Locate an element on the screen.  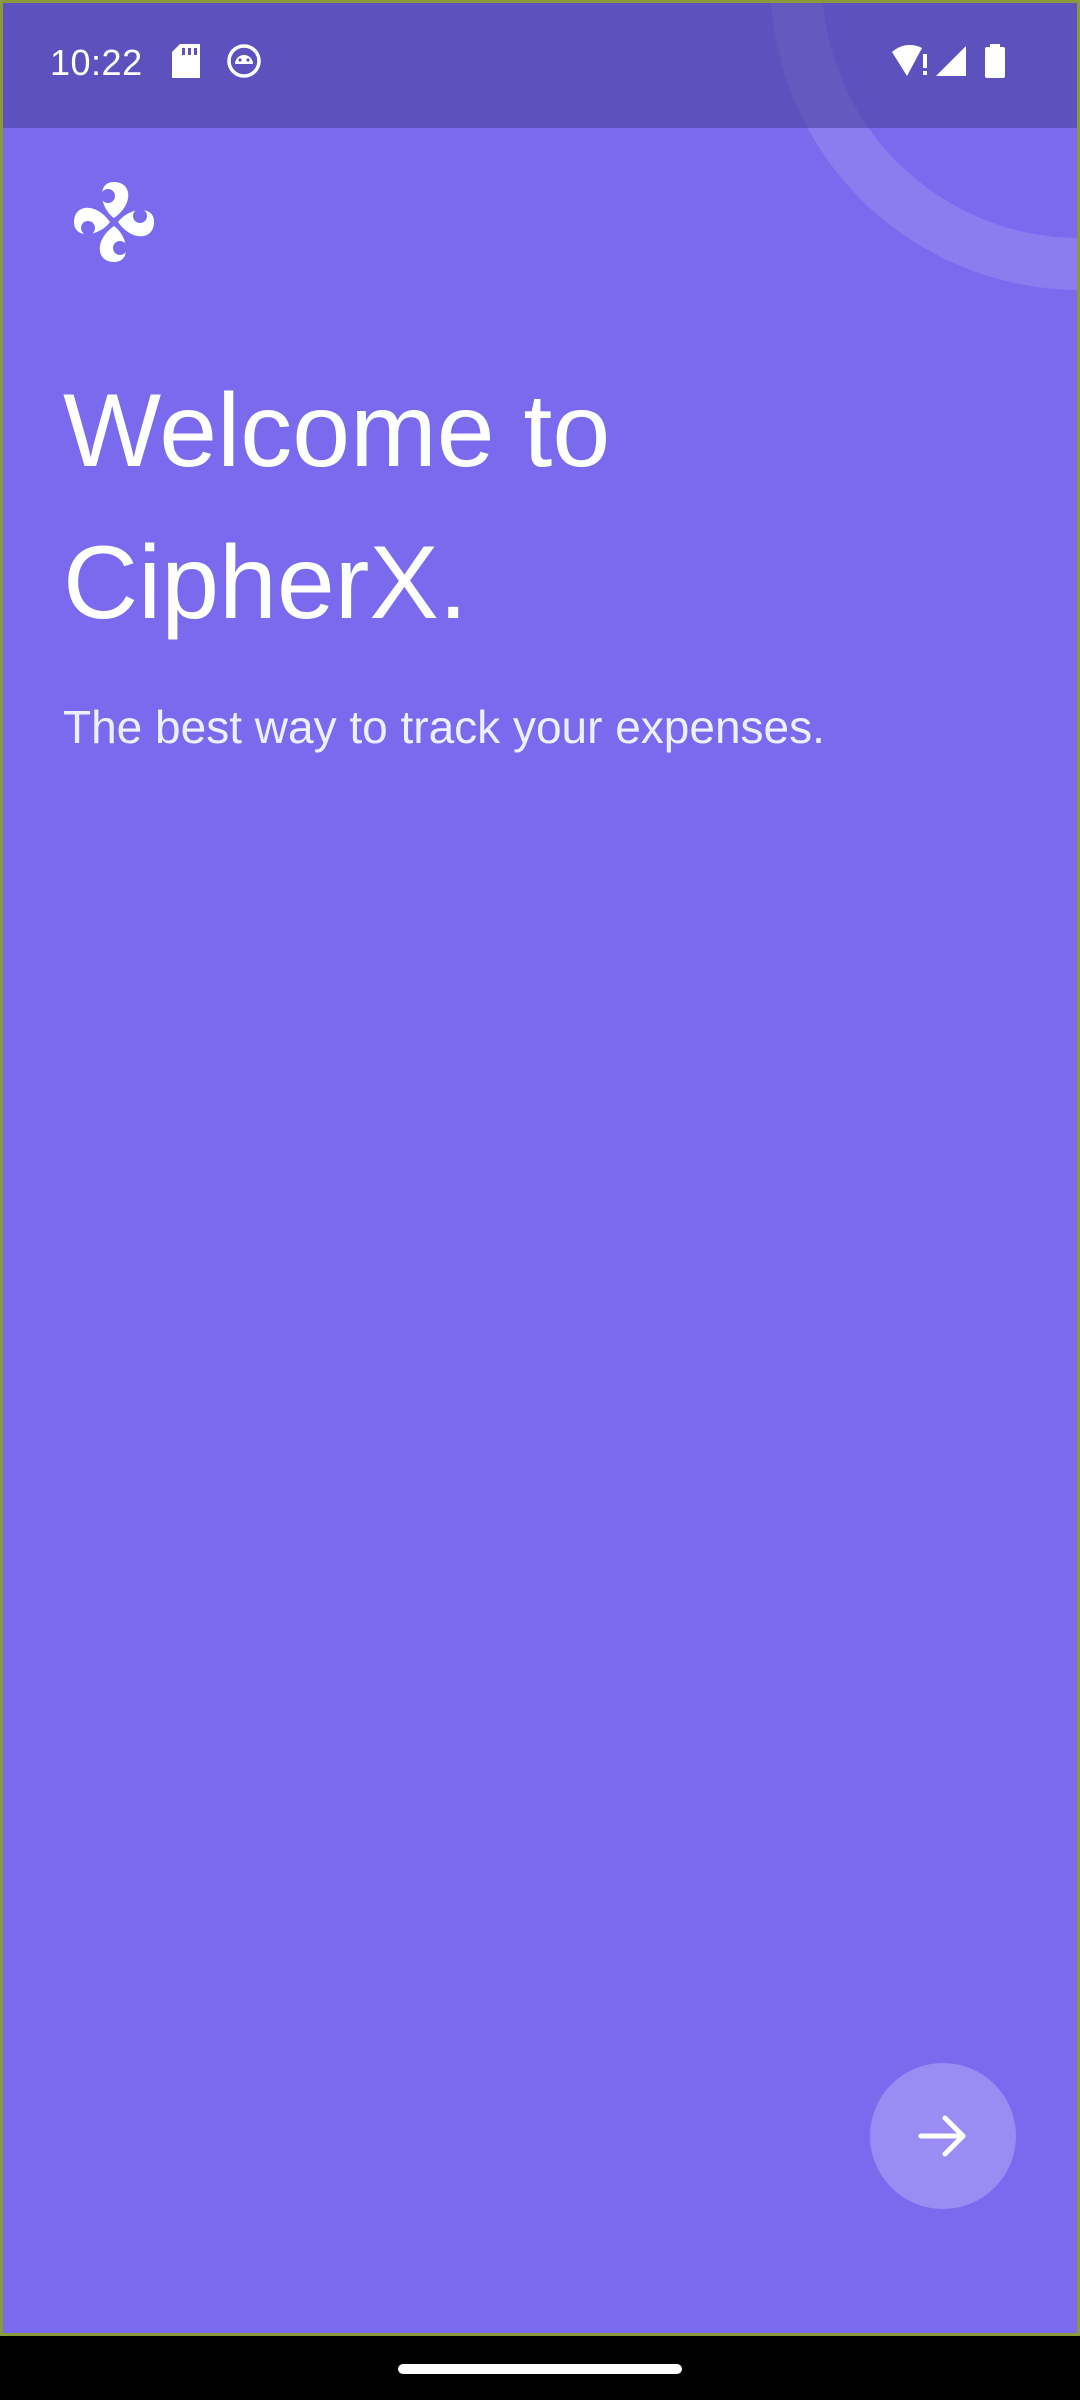
cell-signal-icon is located at coordinates (951, 63).